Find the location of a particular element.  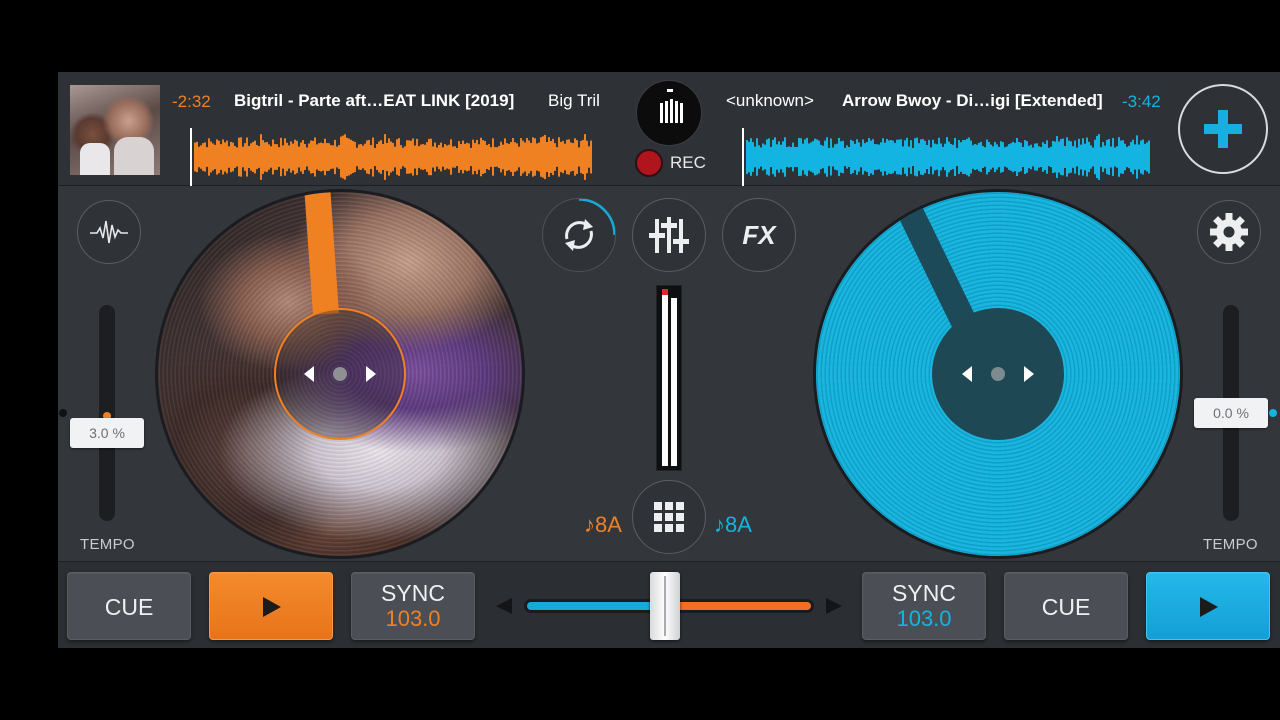

fx-label: FX is located at coordinates (759, 235).